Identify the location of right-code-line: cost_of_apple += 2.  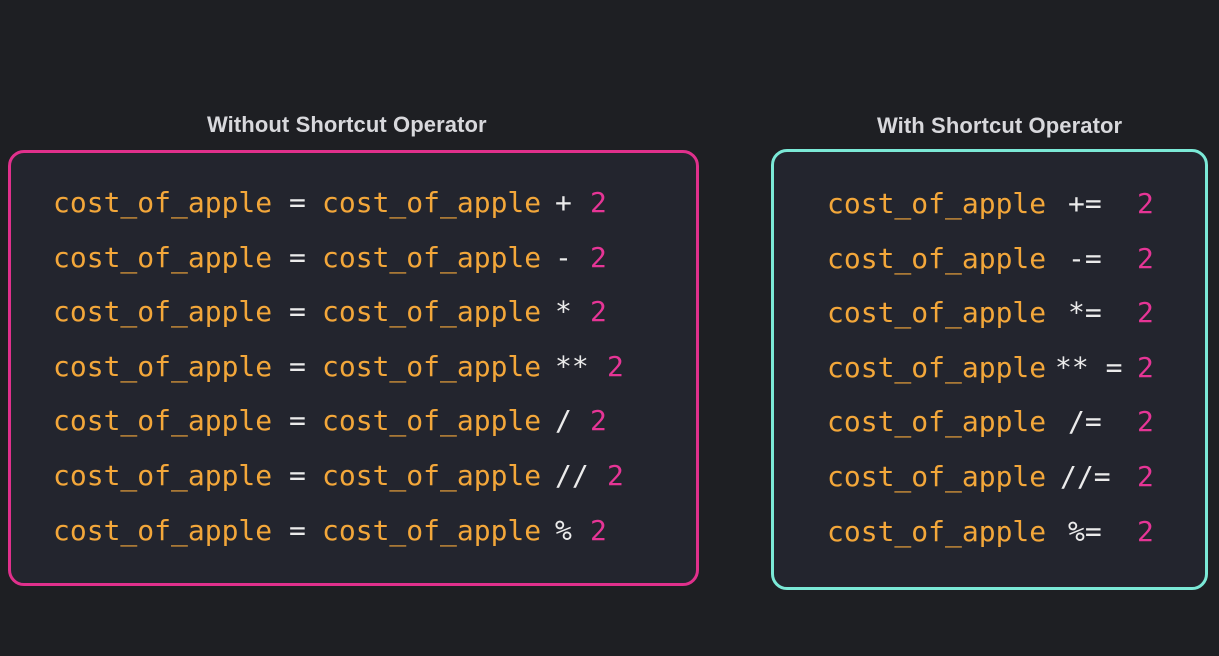
(1007, 204).